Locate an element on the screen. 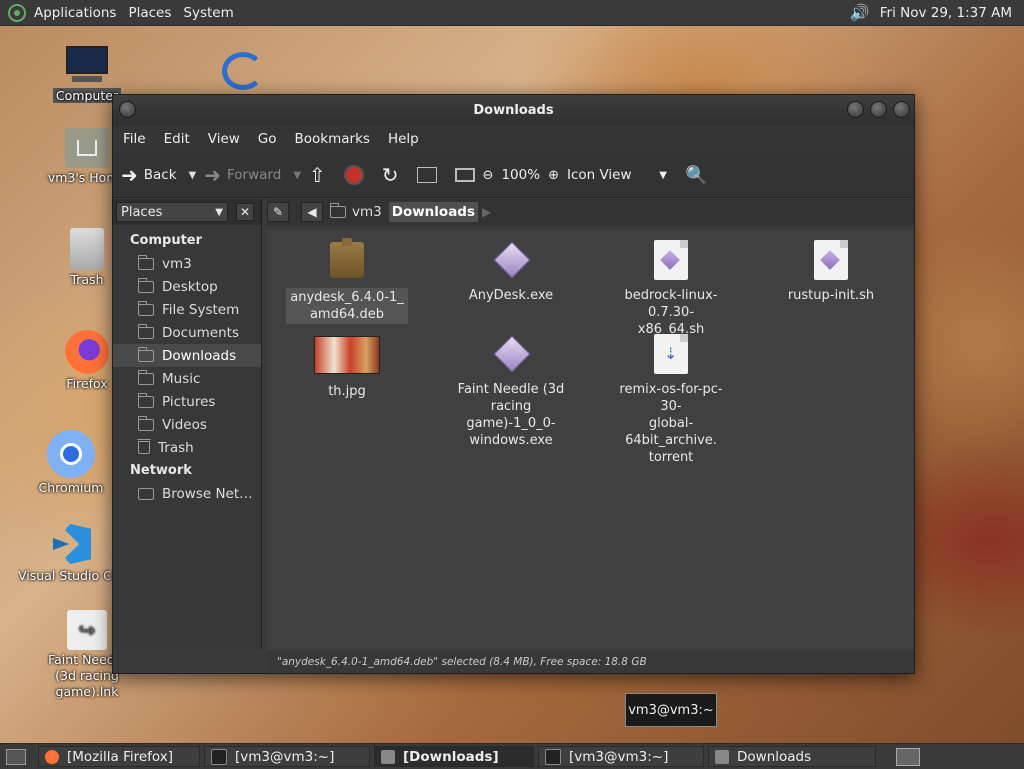 This screenshot has width=1024, height=769. sidebar-item-music: Music is located at coordinates (187, 378).